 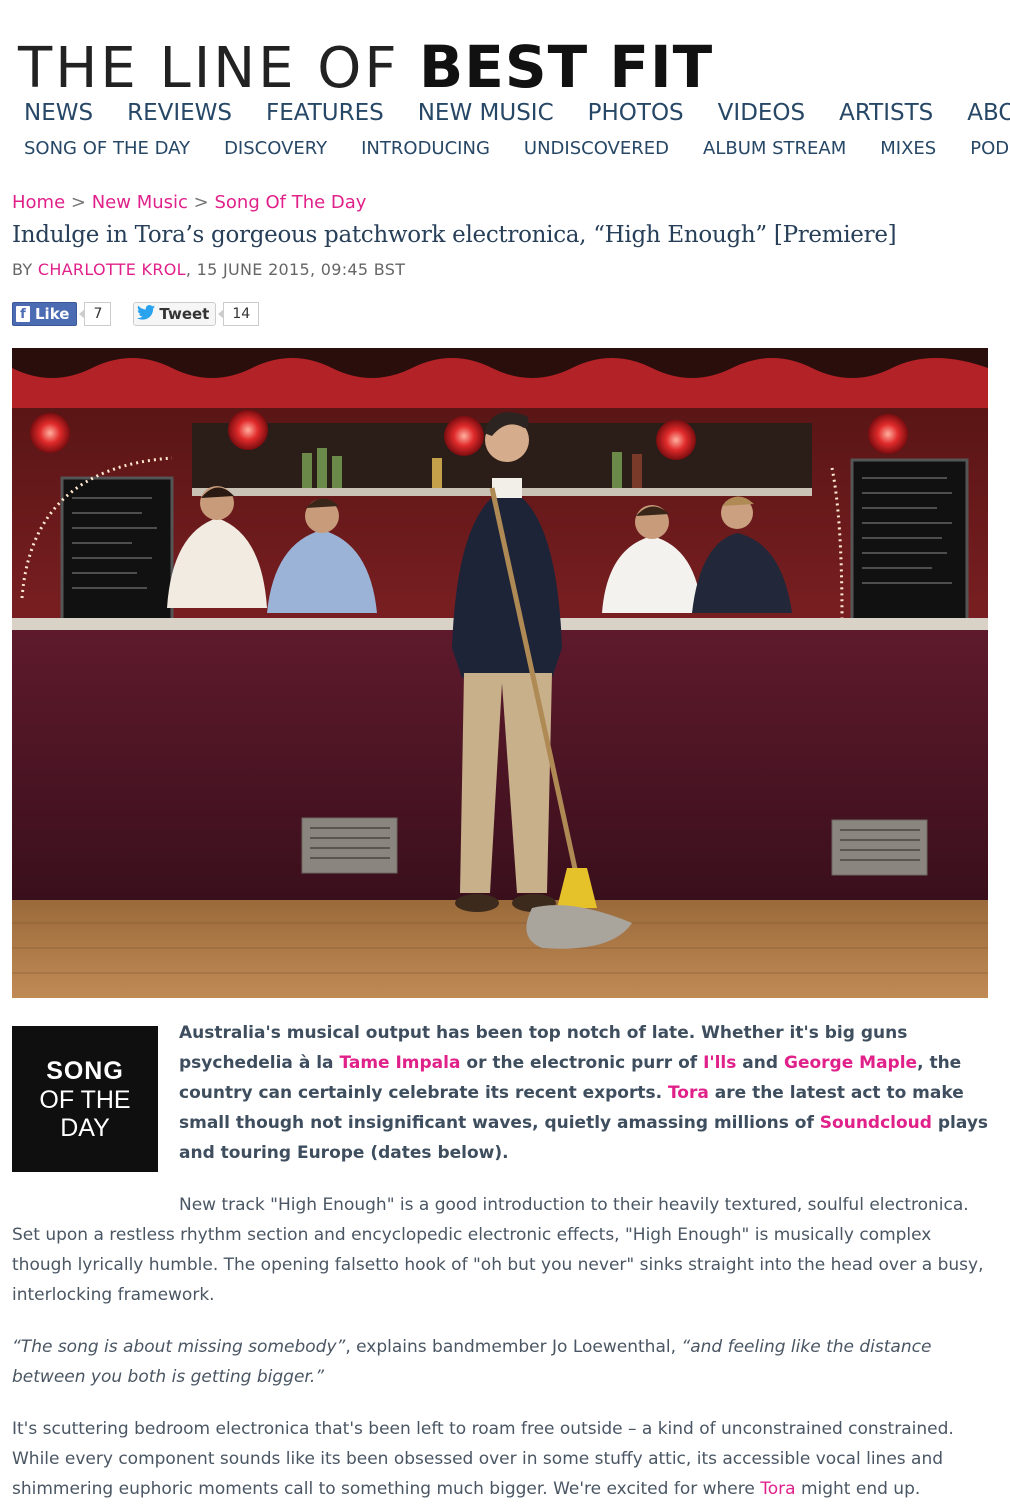 I want to click on badge-line-2: OF THE, so click(x=85, y=1100).